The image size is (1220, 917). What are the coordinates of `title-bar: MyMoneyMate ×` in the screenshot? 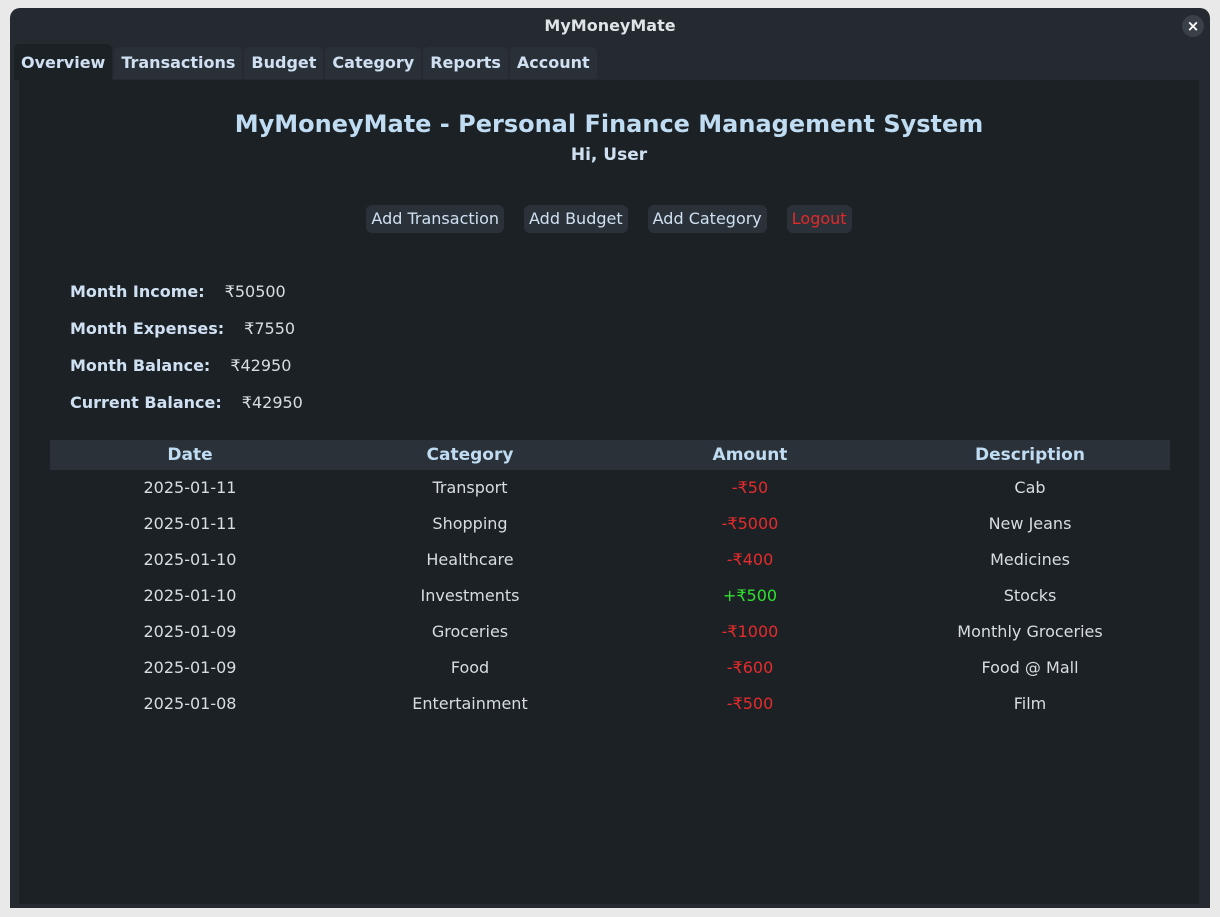 It's located at (610, 26).